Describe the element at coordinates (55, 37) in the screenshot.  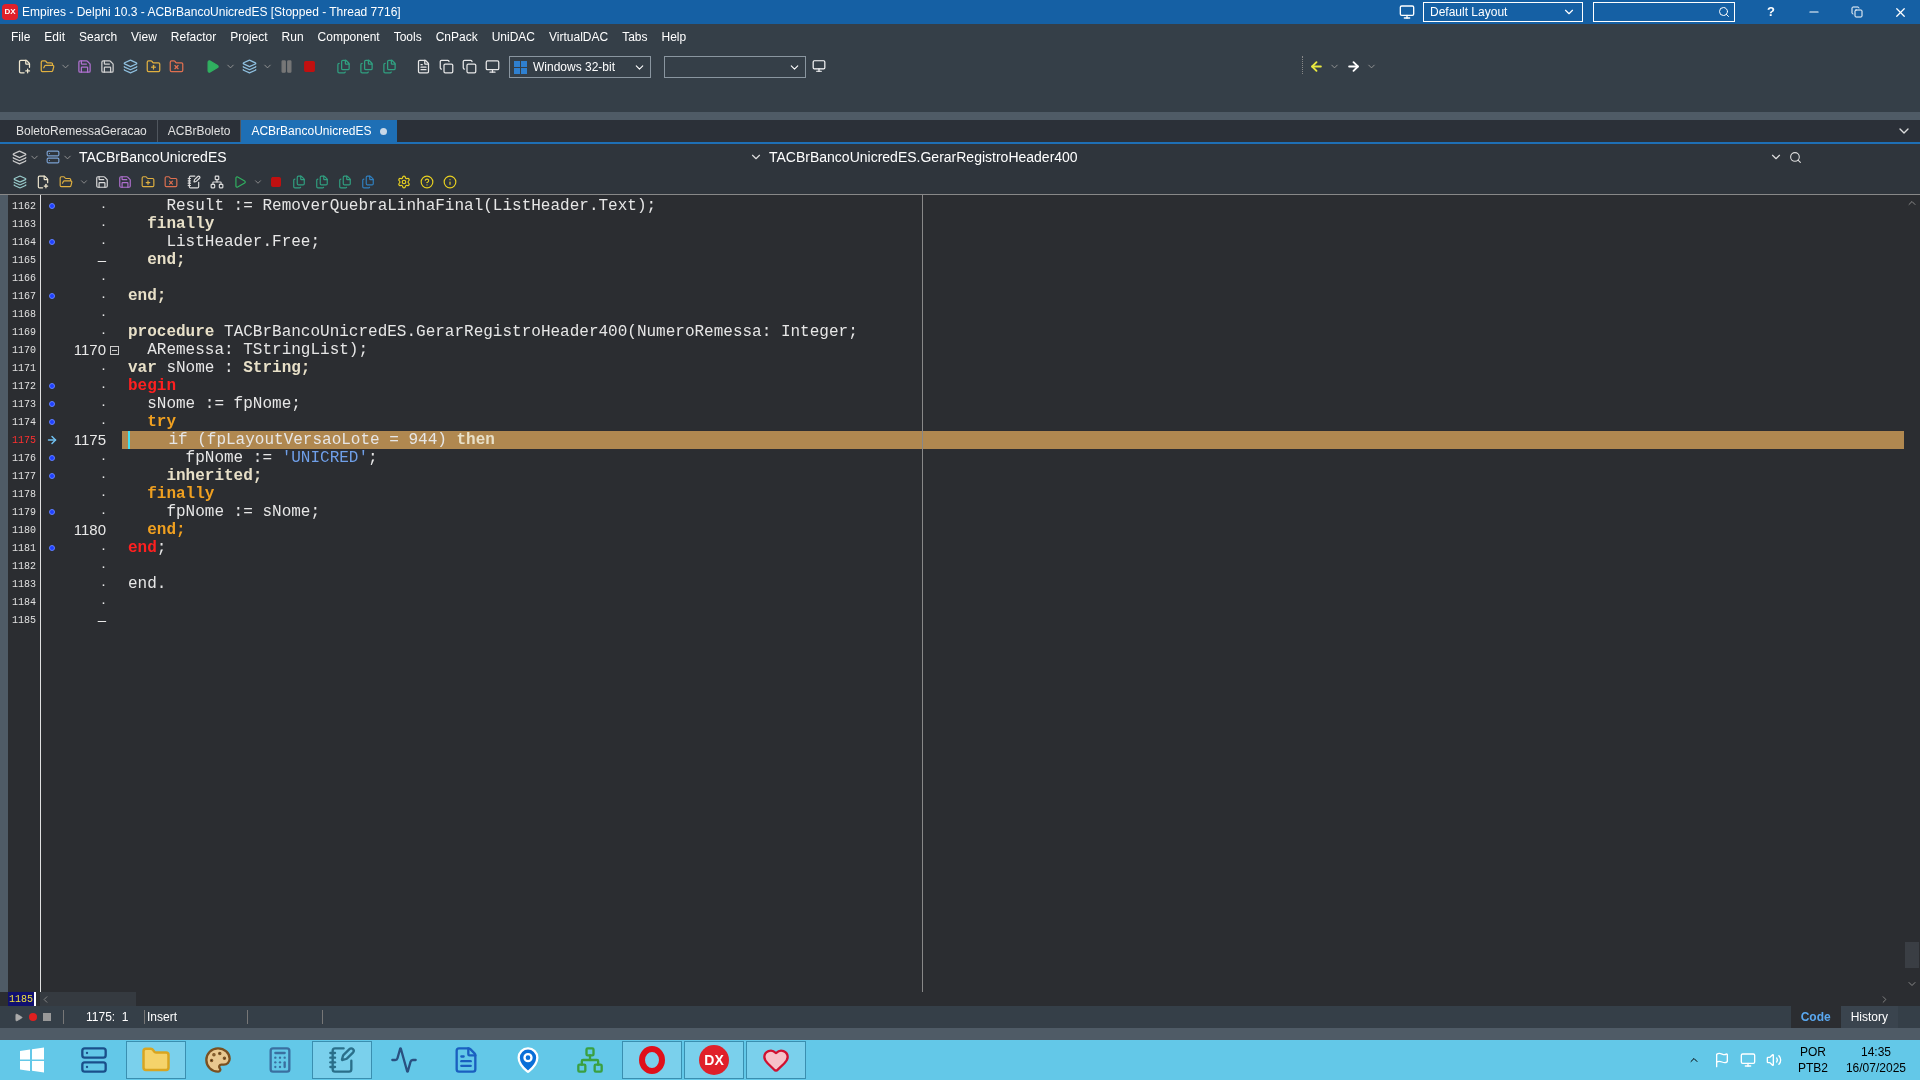
I see `menu-item: Edit` at that location.